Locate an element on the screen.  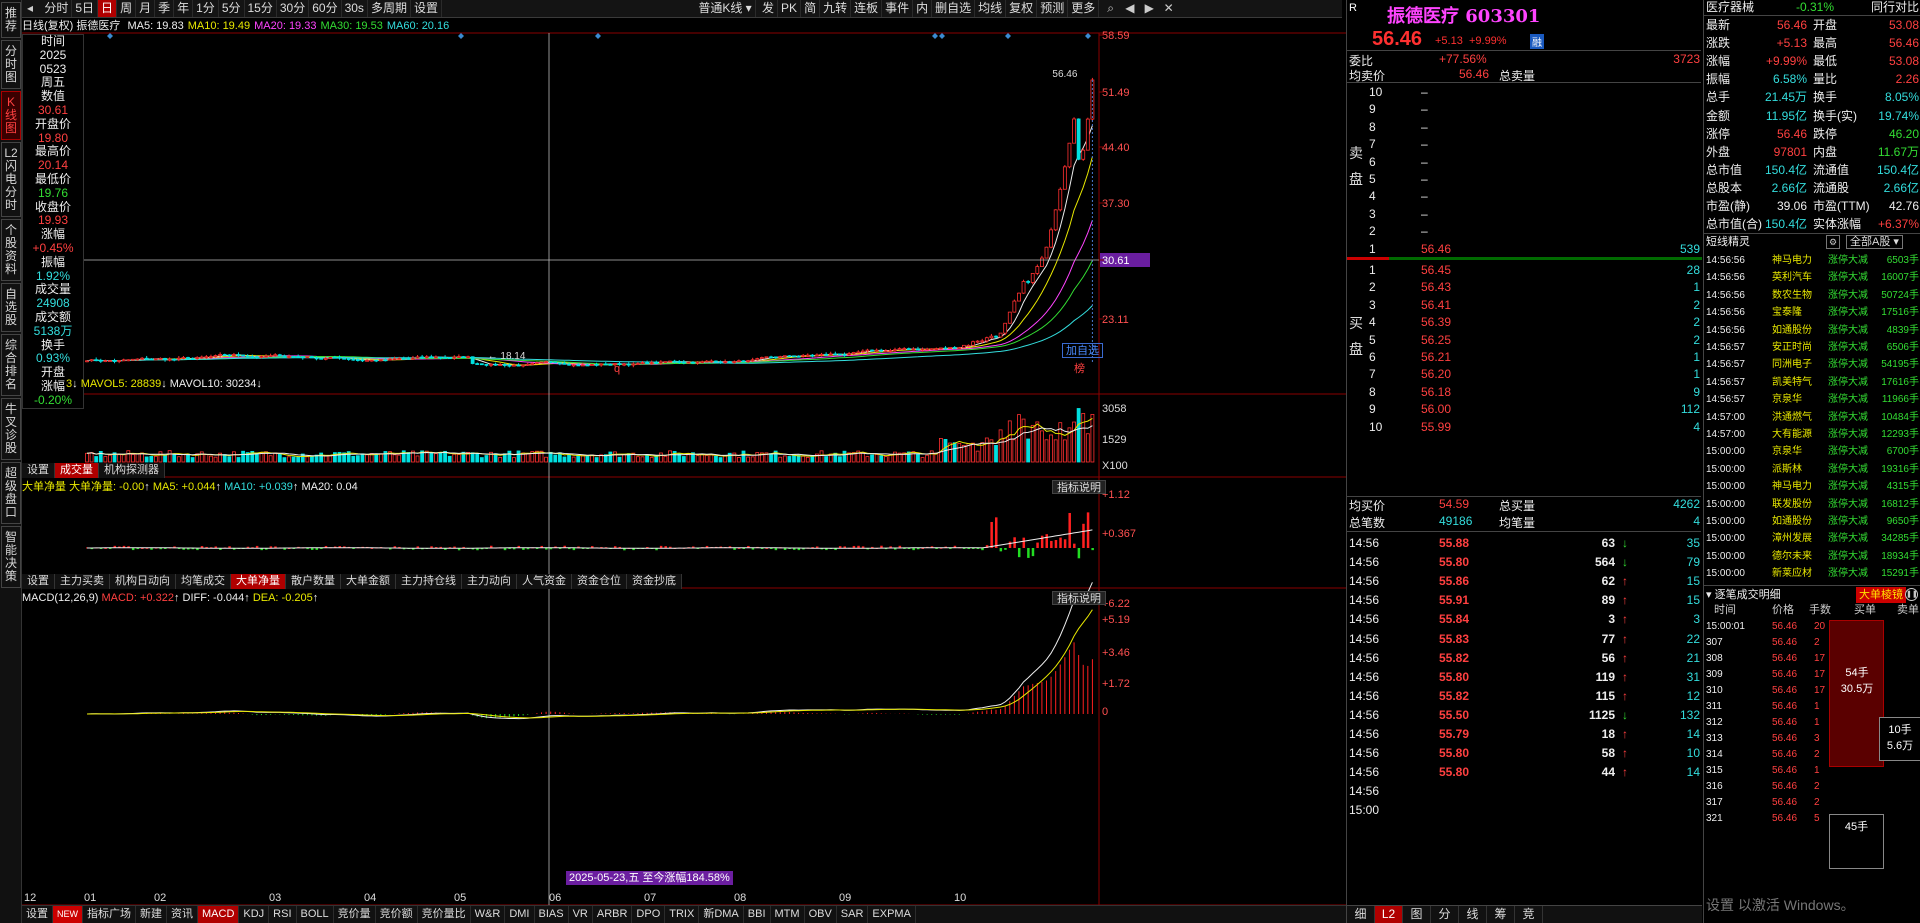
indicator-tab-8: BOLL is located at coordinates (315, 914).